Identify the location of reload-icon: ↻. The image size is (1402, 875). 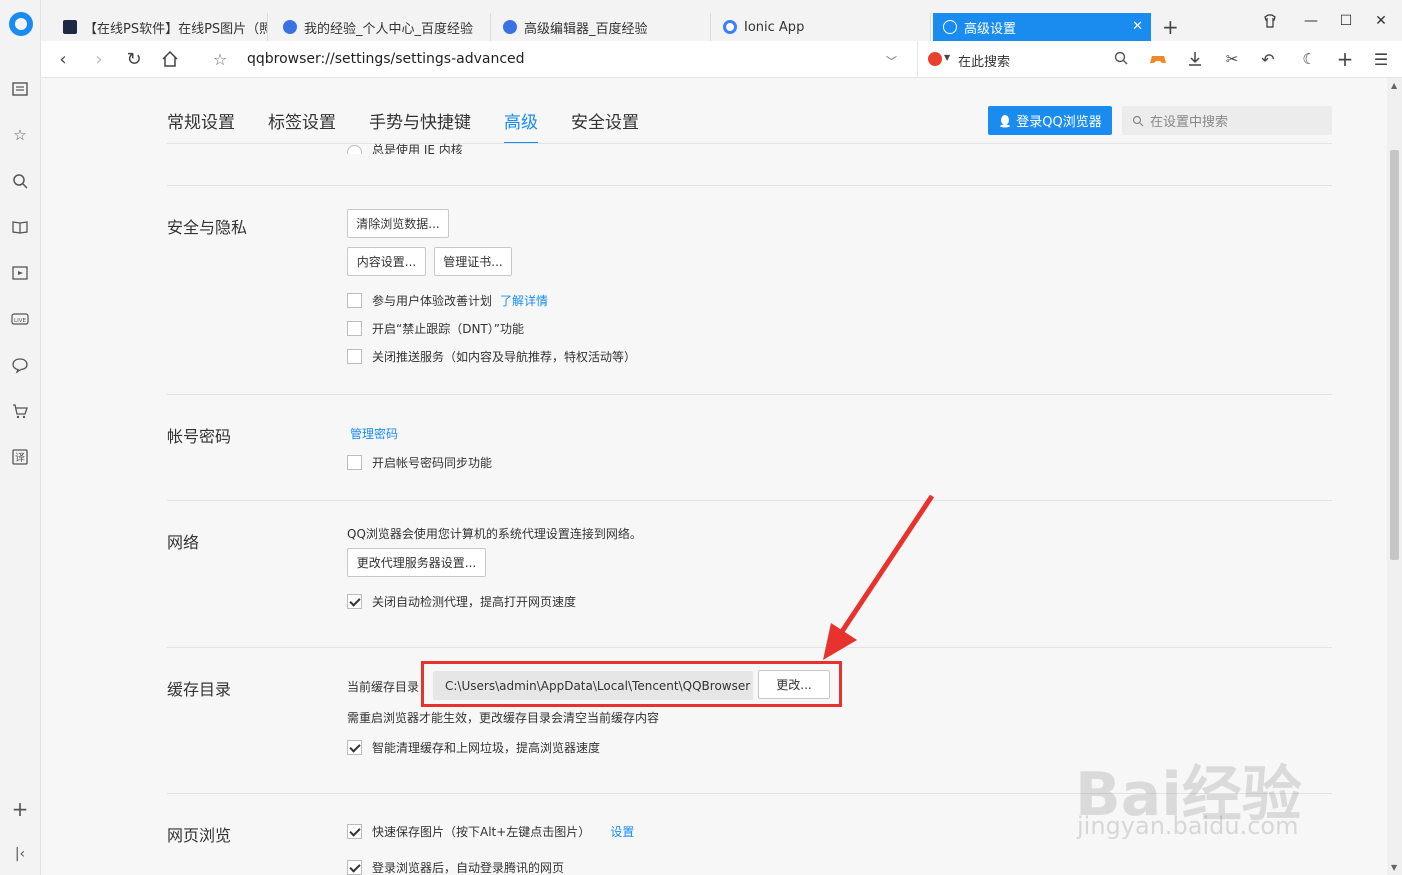
(134, 59).